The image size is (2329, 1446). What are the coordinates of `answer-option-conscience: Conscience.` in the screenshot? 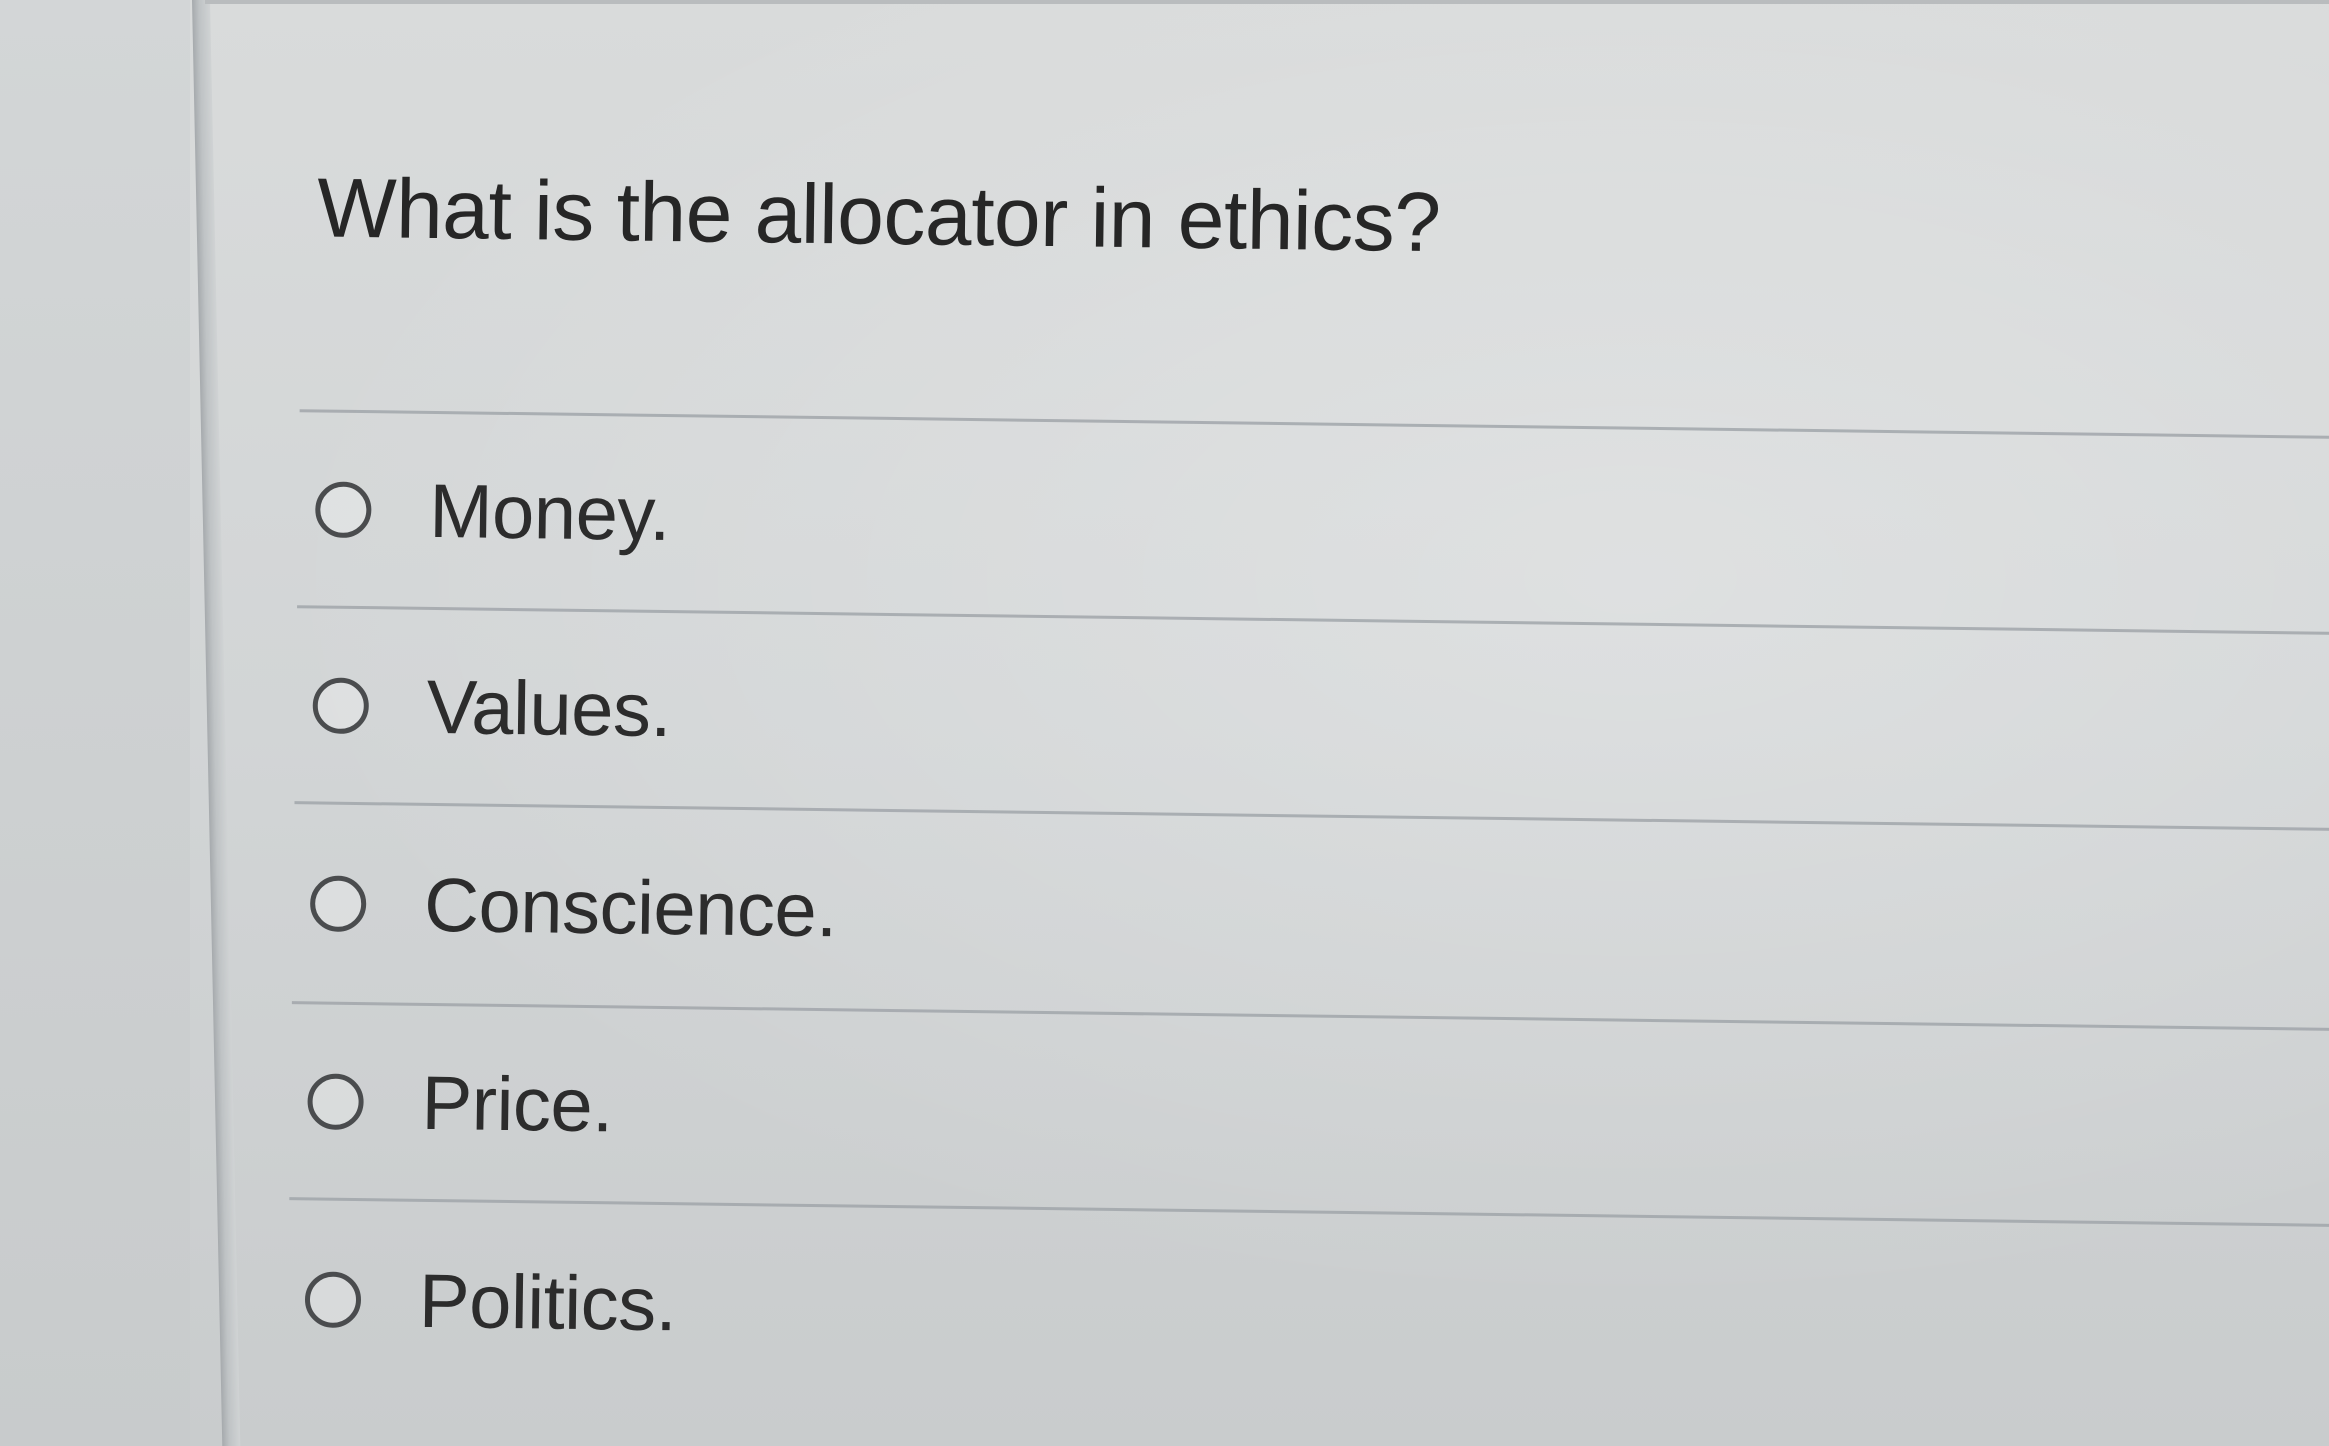 It's located at (909, 911).